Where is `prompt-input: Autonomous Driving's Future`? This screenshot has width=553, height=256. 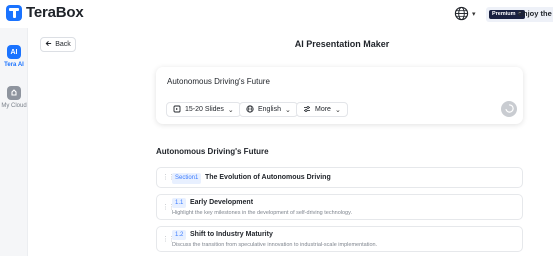 prompt-input: Autonomous Driving's Future is located at coordinates (218, 81).